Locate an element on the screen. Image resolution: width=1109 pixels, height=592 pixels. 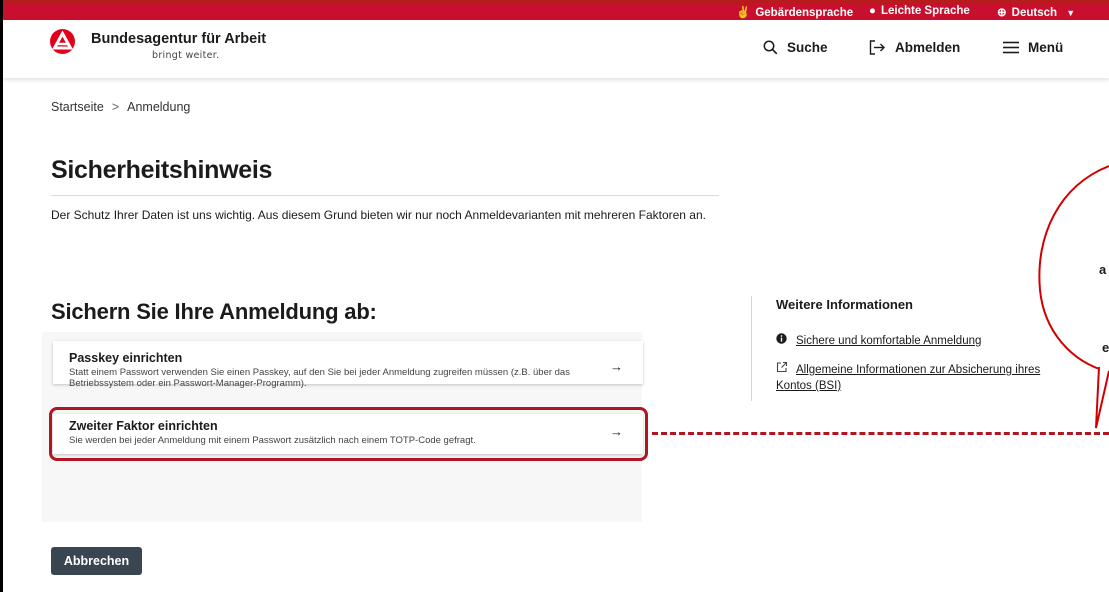
sign-language-icon: ✌ is located at coordinates (743, 13).